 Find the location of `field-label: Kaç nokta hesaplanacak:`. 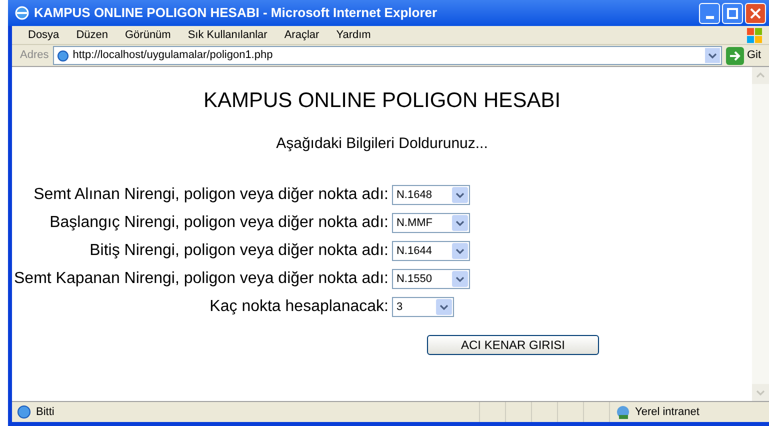

field-label: Kaç nokta hesaplanacak: is located at coordinates (298, 307).